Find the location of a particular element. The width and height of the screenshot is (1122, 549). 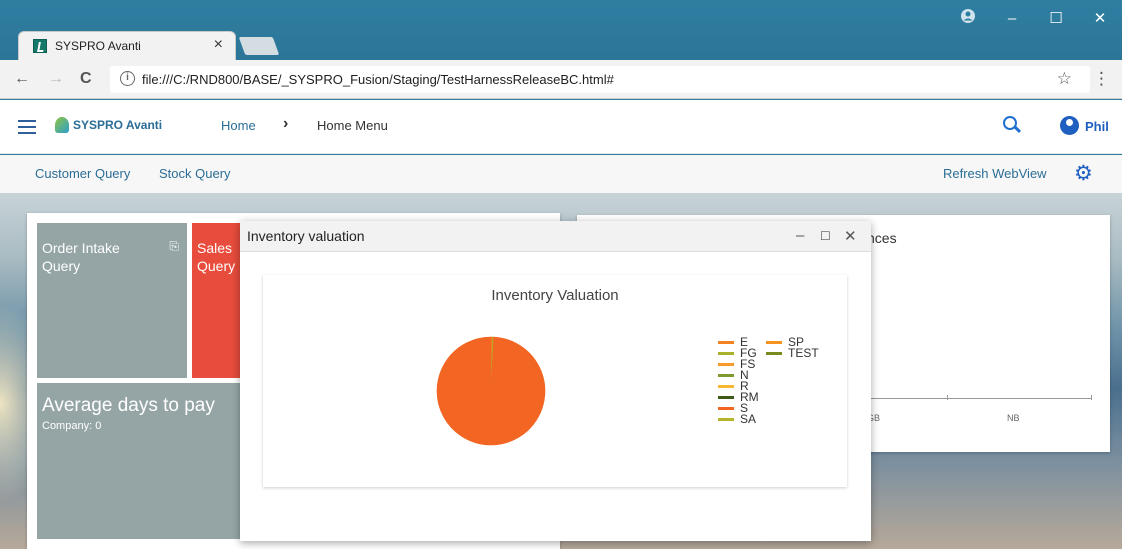

browser-tab: SYSPRO Avanti × is located at coordinates (127, 45).